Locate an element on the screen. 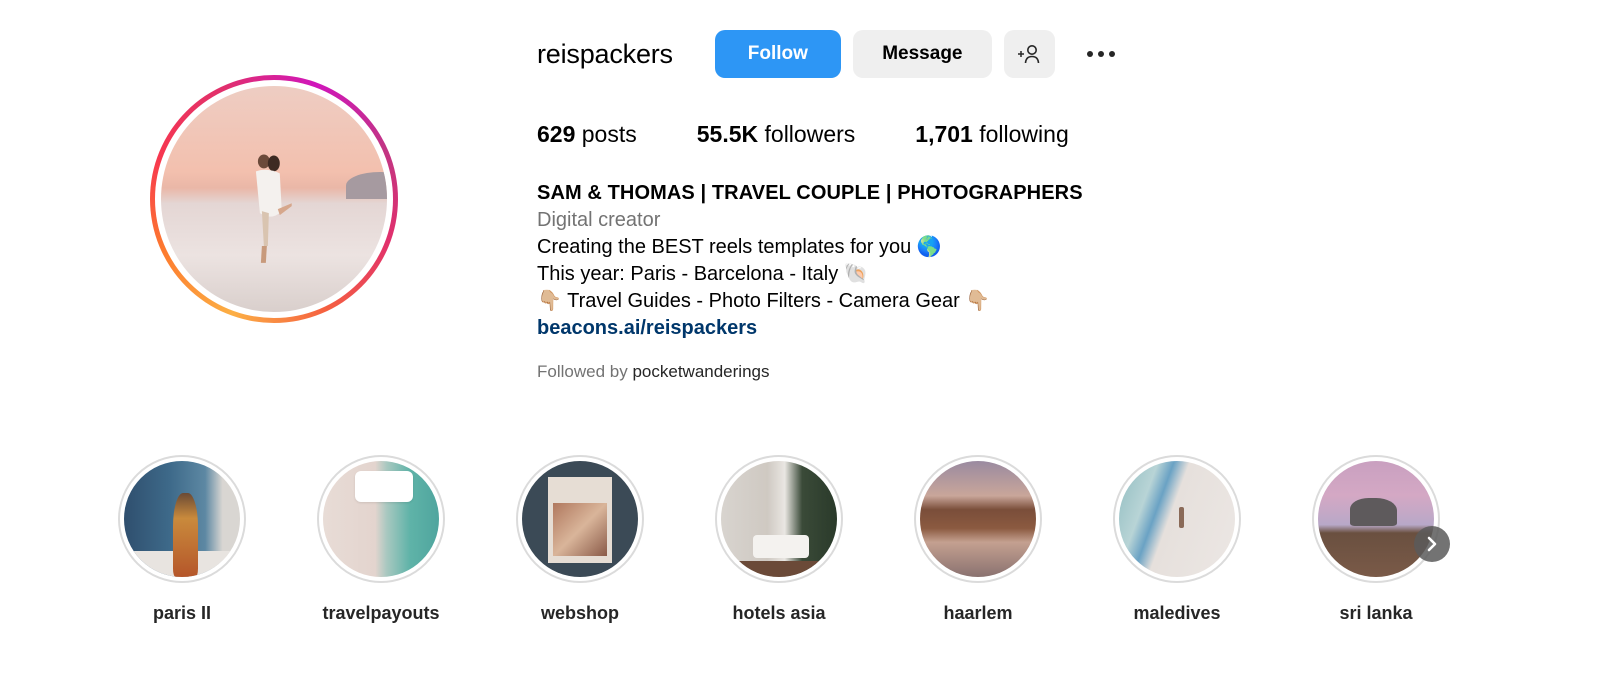  highlight-label: webshop is located at coordinates (579, 613).